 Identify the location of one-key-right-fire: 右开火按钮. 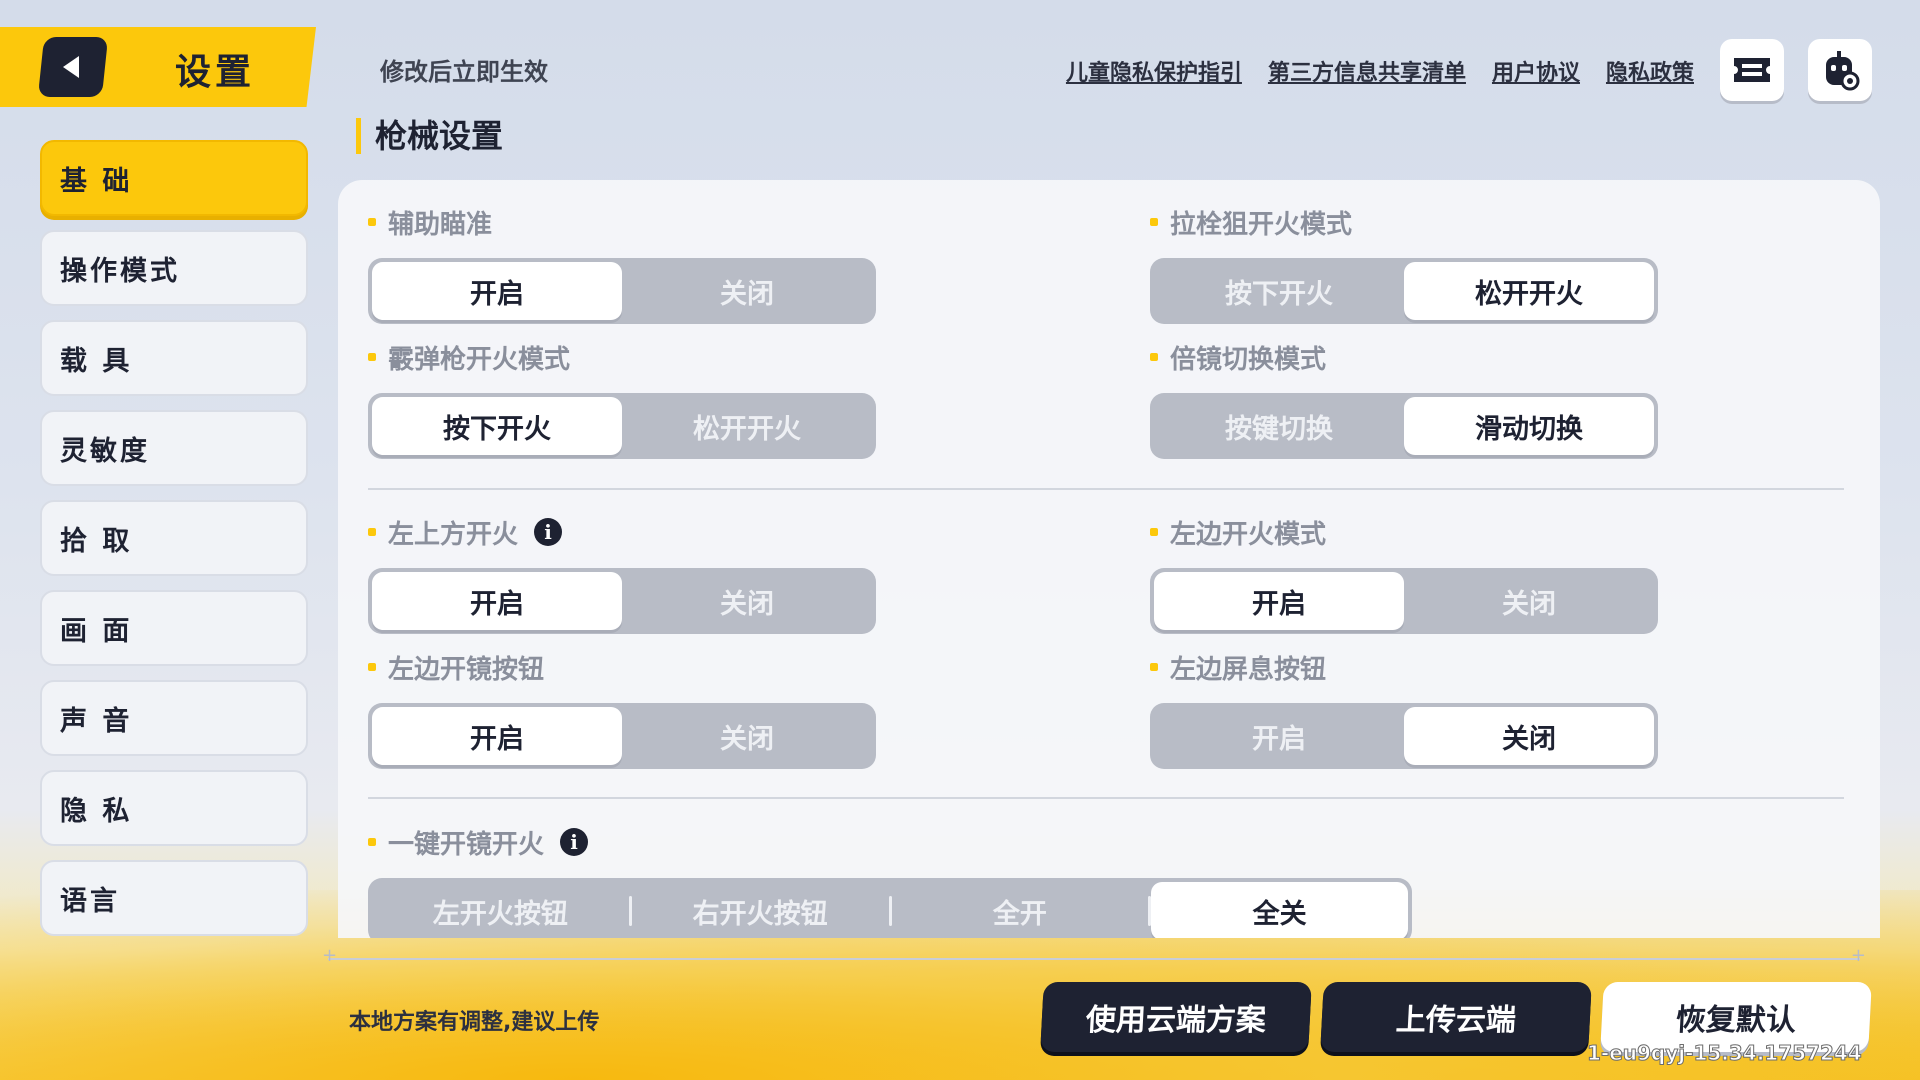
(760, 910).